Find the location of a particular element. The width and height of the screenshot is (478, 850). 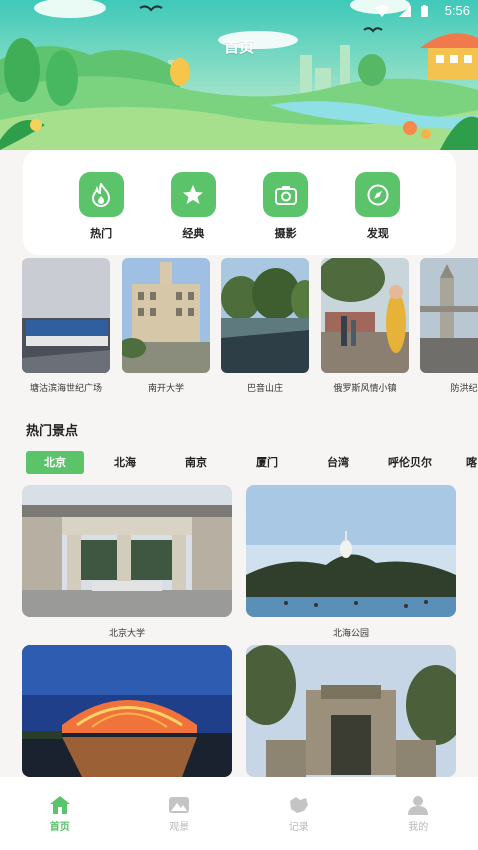

city-tabs: 北京 北海 南京 厦门 台湾 呼伦贝尔 喀 is located at coordinates (252, 463).